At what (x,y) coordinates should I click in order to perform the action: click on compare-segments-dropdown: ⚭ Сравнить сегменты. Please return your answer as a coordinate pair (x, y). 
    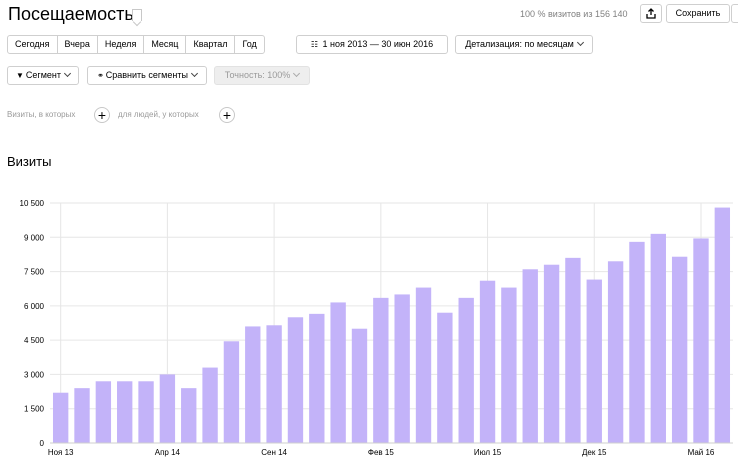
    Looking at the image, I should click on (147, 75).